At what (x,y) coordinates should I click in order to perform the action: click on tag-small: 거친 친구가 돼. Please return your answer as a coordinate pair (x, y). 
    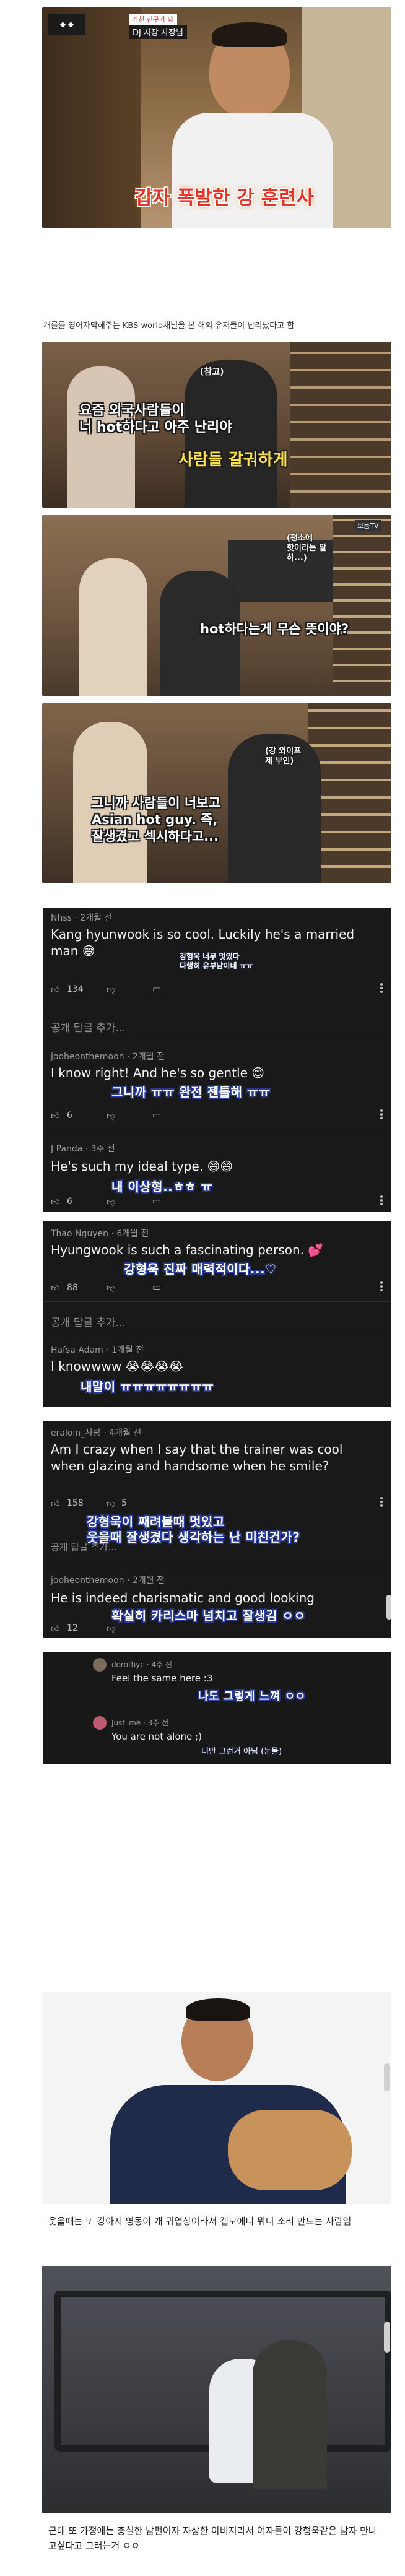
    Looking at the image, I should click on (153, 19).